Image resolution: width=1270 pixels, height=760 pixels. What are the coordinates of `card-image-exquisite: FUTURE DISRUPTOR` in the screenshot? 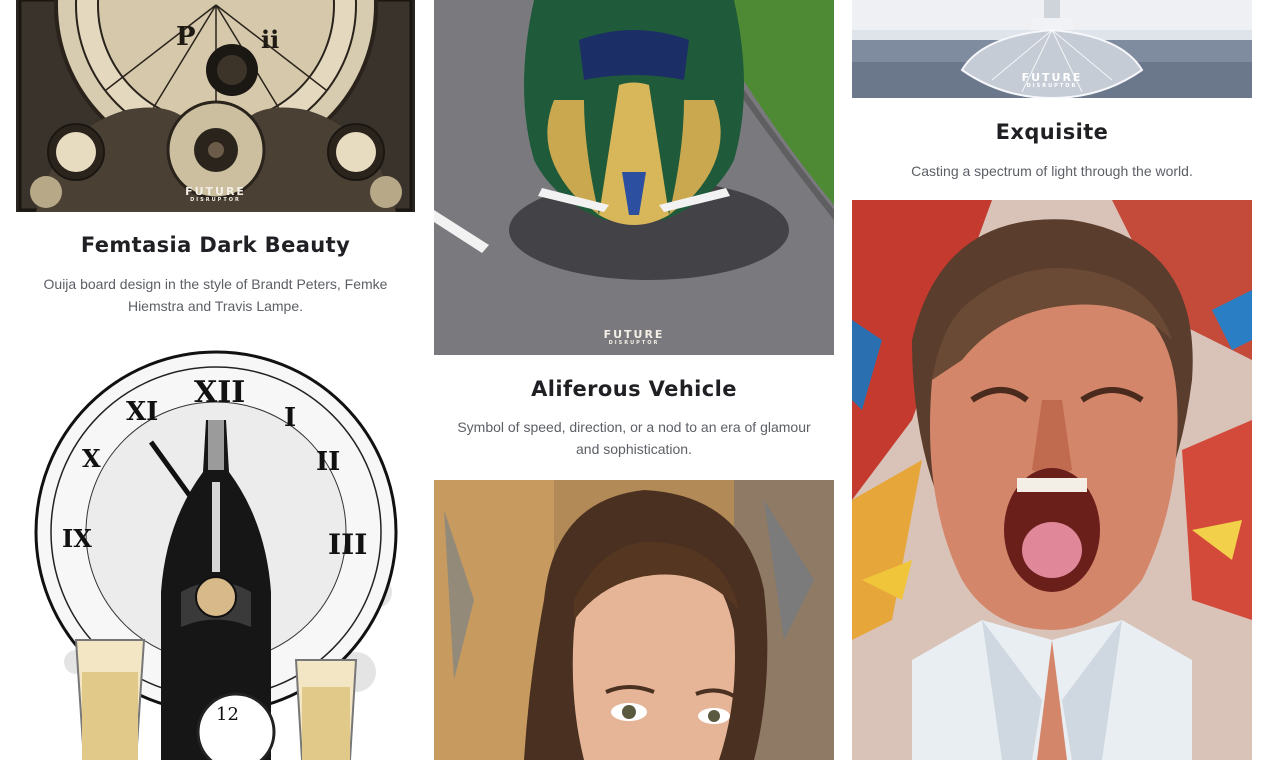 It's located at (1052, 49).